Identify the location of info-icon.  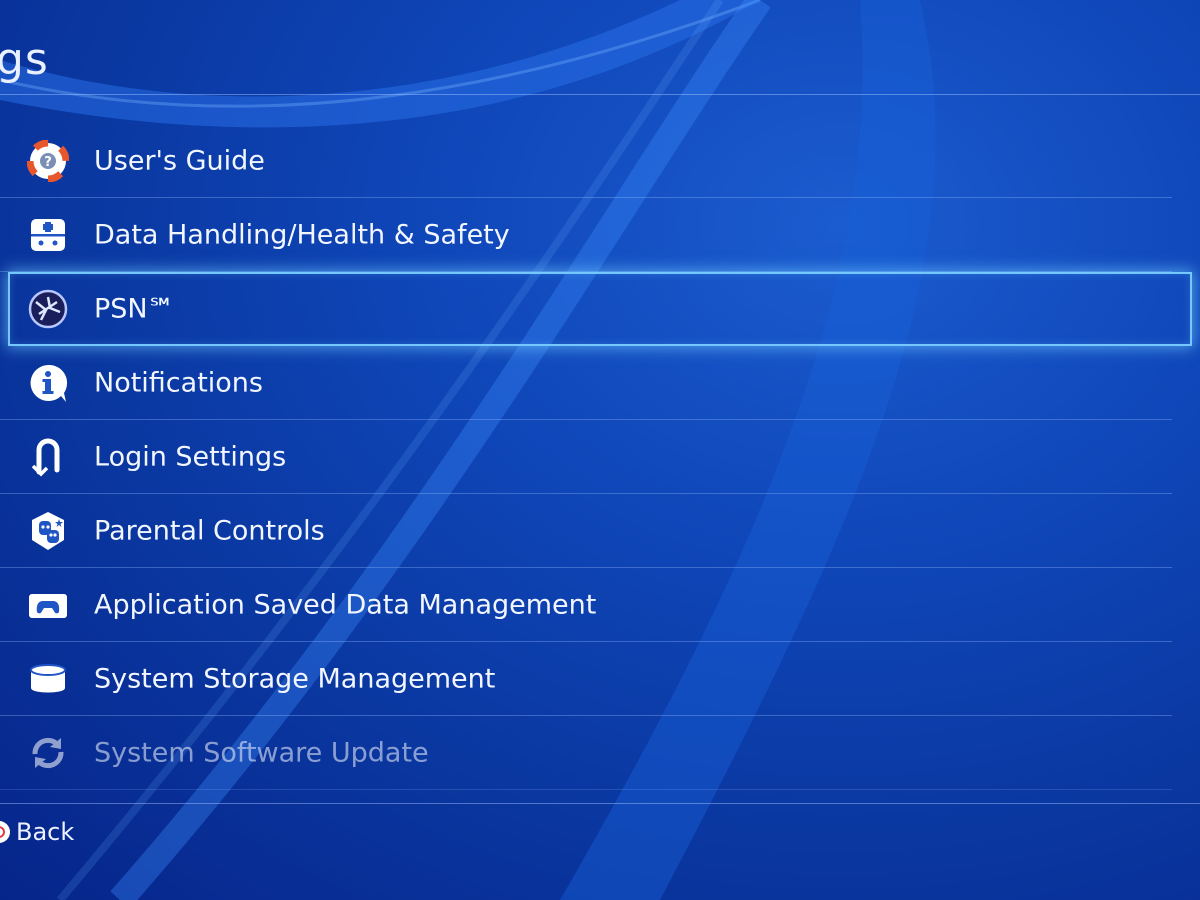
(48, 383).